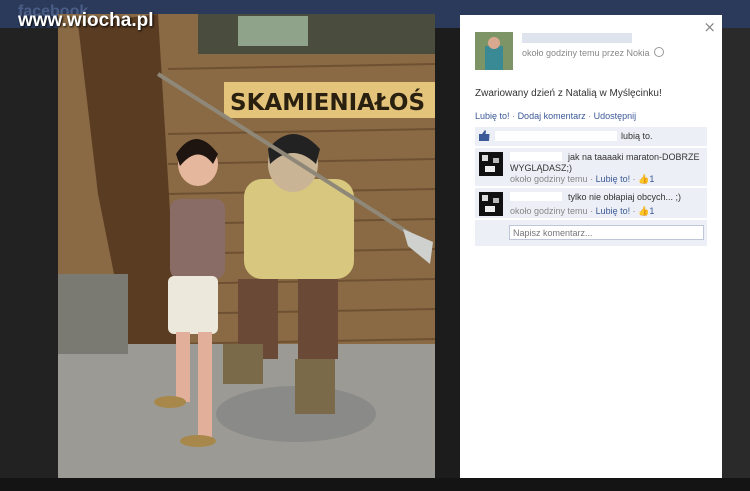 The width and height of the screenshot is (750, 491). Describe the element at coordinates (29, 259) in the screenshot. I see `background-left` at that location.